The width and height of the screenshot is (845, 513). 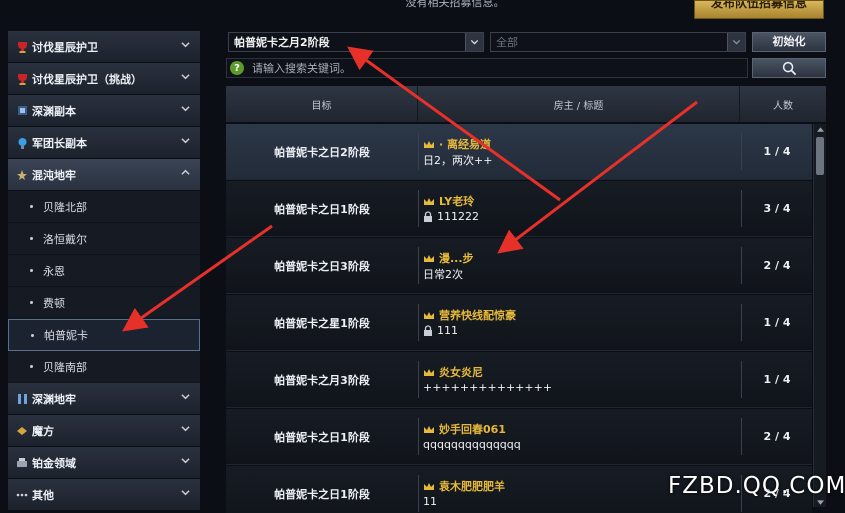 I want to click on subitem-feiton: 费顿, so click(x=104, y=303).